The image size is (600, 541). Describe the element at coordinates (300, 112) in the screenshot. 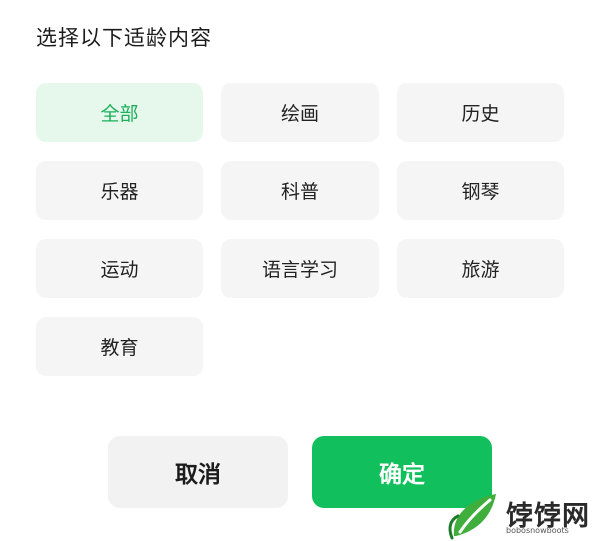

I see `option-painting: 绘画` at that location.